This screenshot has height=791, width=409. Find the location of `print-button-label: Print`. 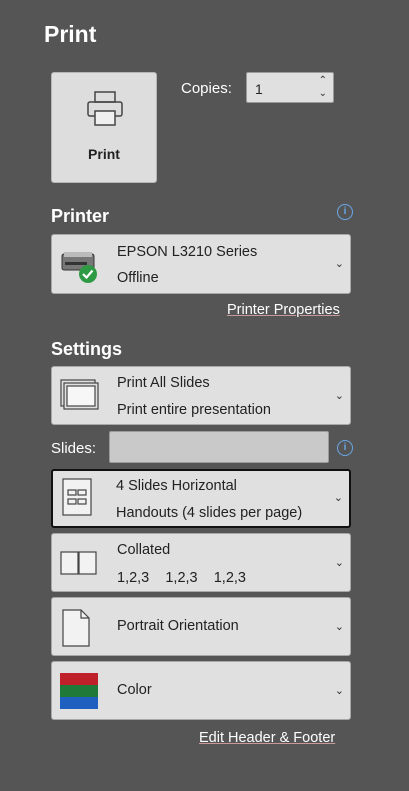

print-button-label: Print is located at coordinates (104, 154).